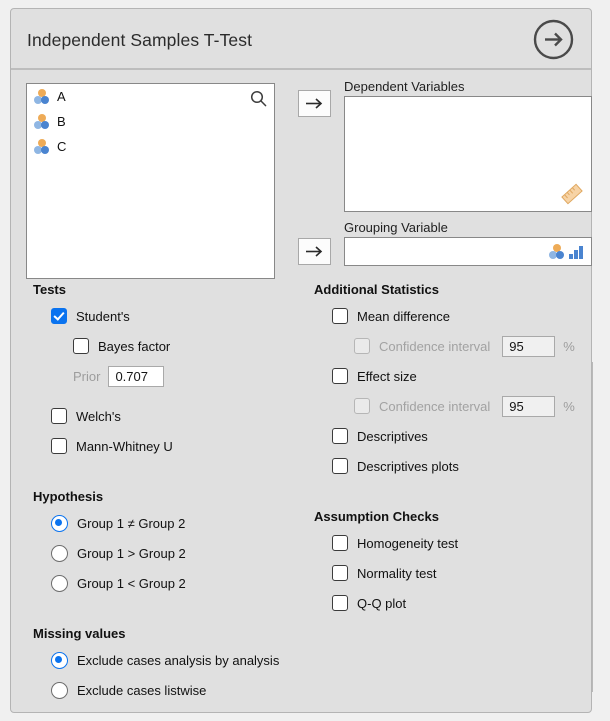 This screenshot has height=721, width=610. What do you see at coordinates (59, 660) in the screenshot?
I see `missing-radio-analysis-by-analysis` at bounding box center [59, 660].